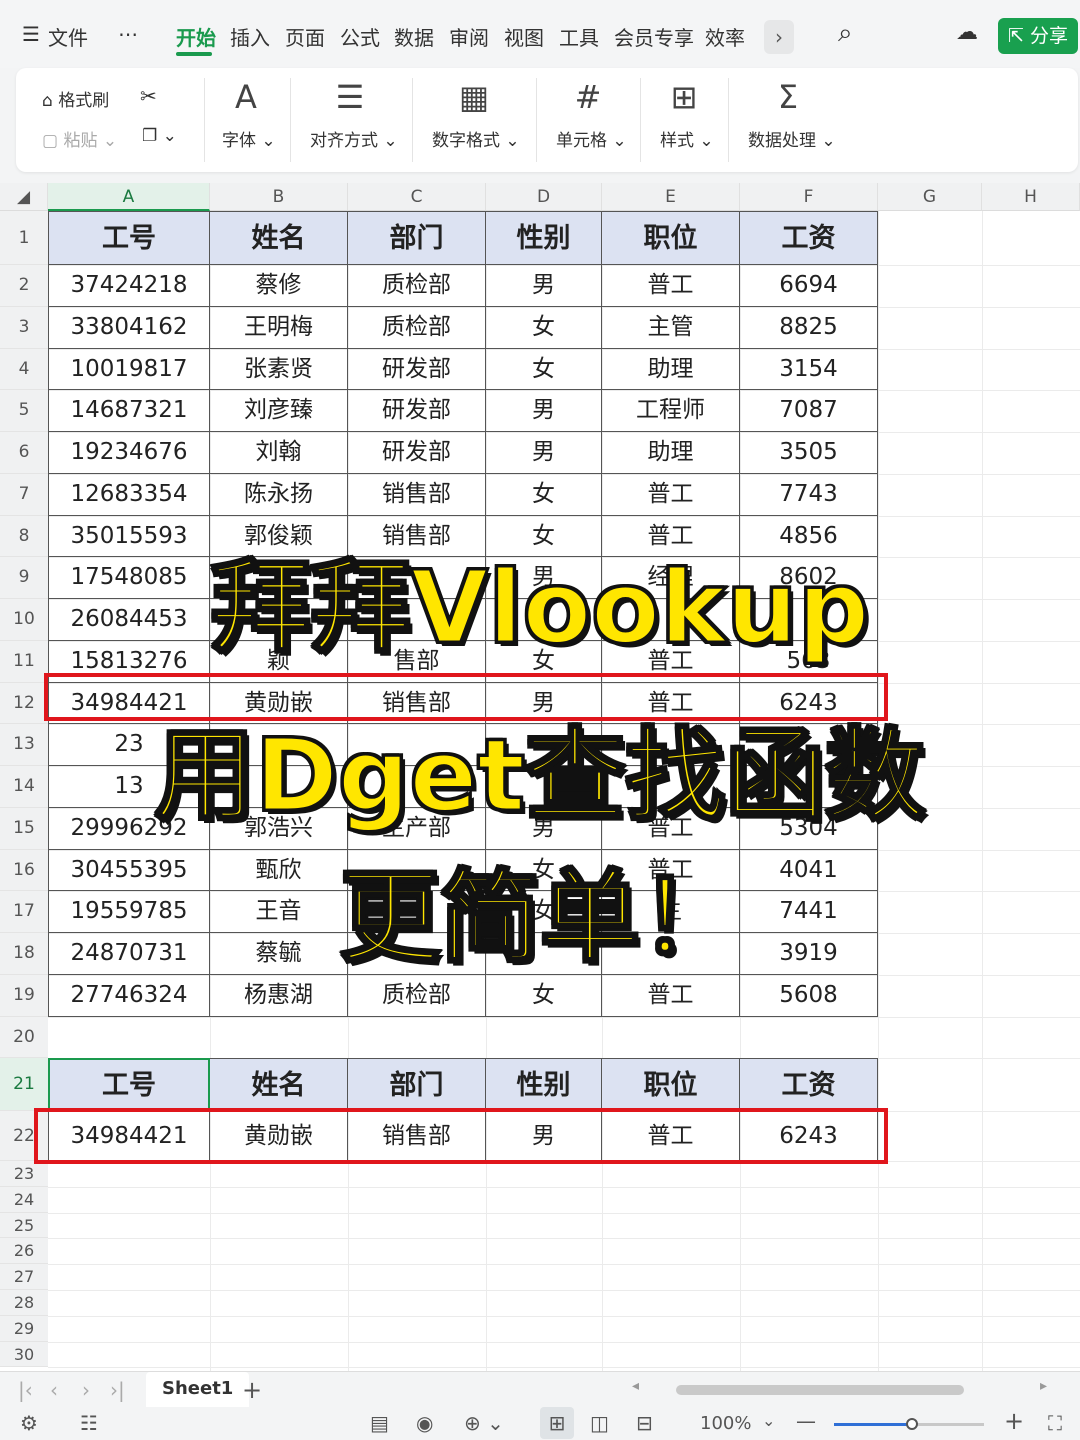 The height and width of the screenshot is (1440, 1080). I want to click on lookup-header-cell: 性别, so click(544, 1084).